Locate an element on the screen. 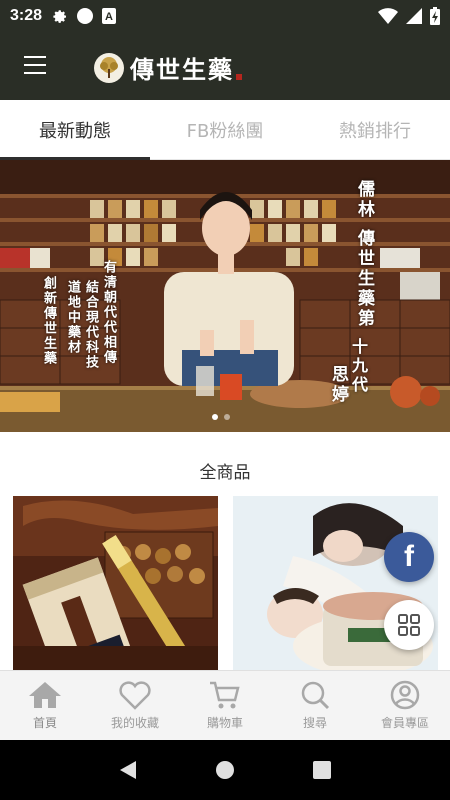 This screenshot has width=450, height=800. banner-text-name: 思婷 is located at coordinates (338, 385).